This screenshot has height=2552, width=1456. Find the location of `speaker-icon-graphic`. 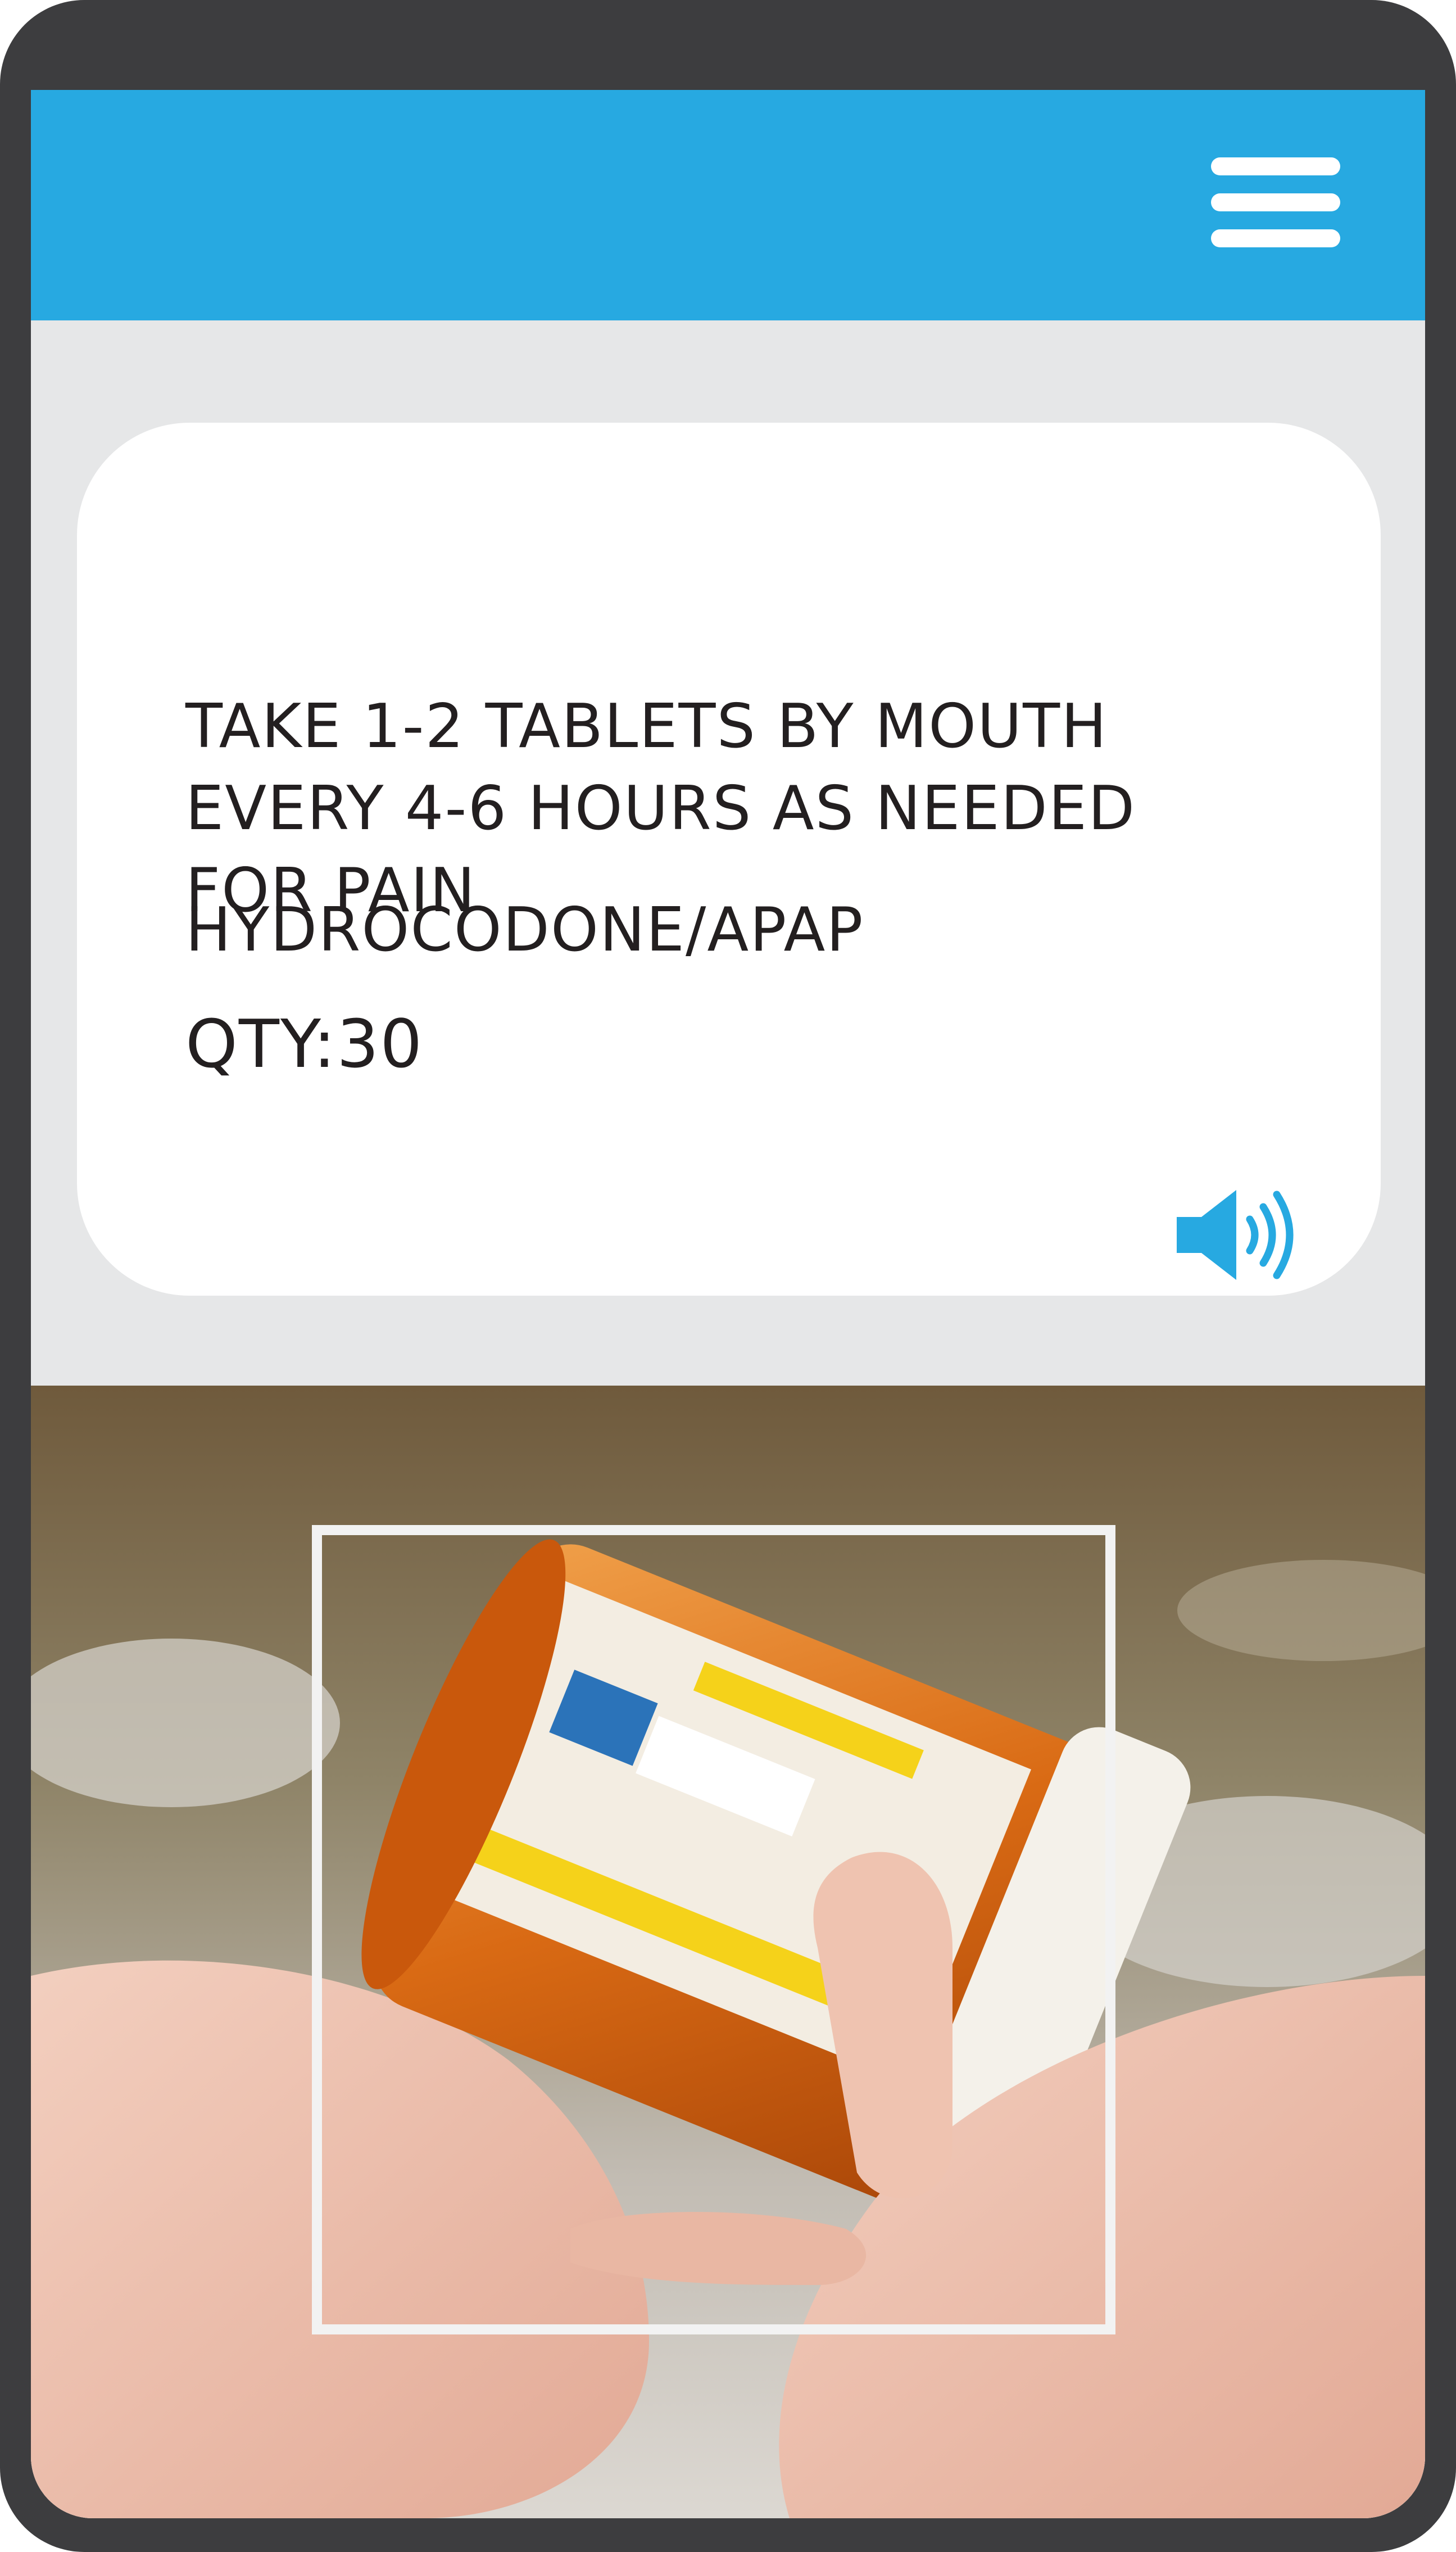

speaker-icon-graphic is located at coordinates (1235, 1235).